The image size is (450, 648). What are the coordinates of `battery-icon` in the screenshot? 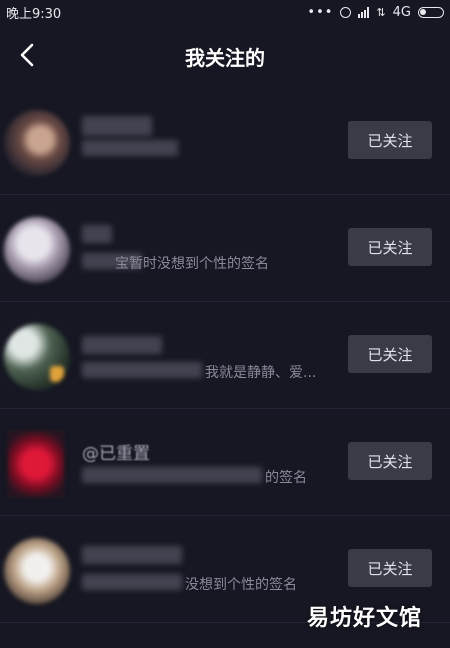 It's located at (431, 12).